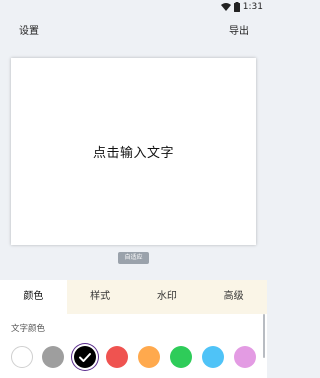  I want to click on status-icons: 1:31, so click(241, 7).